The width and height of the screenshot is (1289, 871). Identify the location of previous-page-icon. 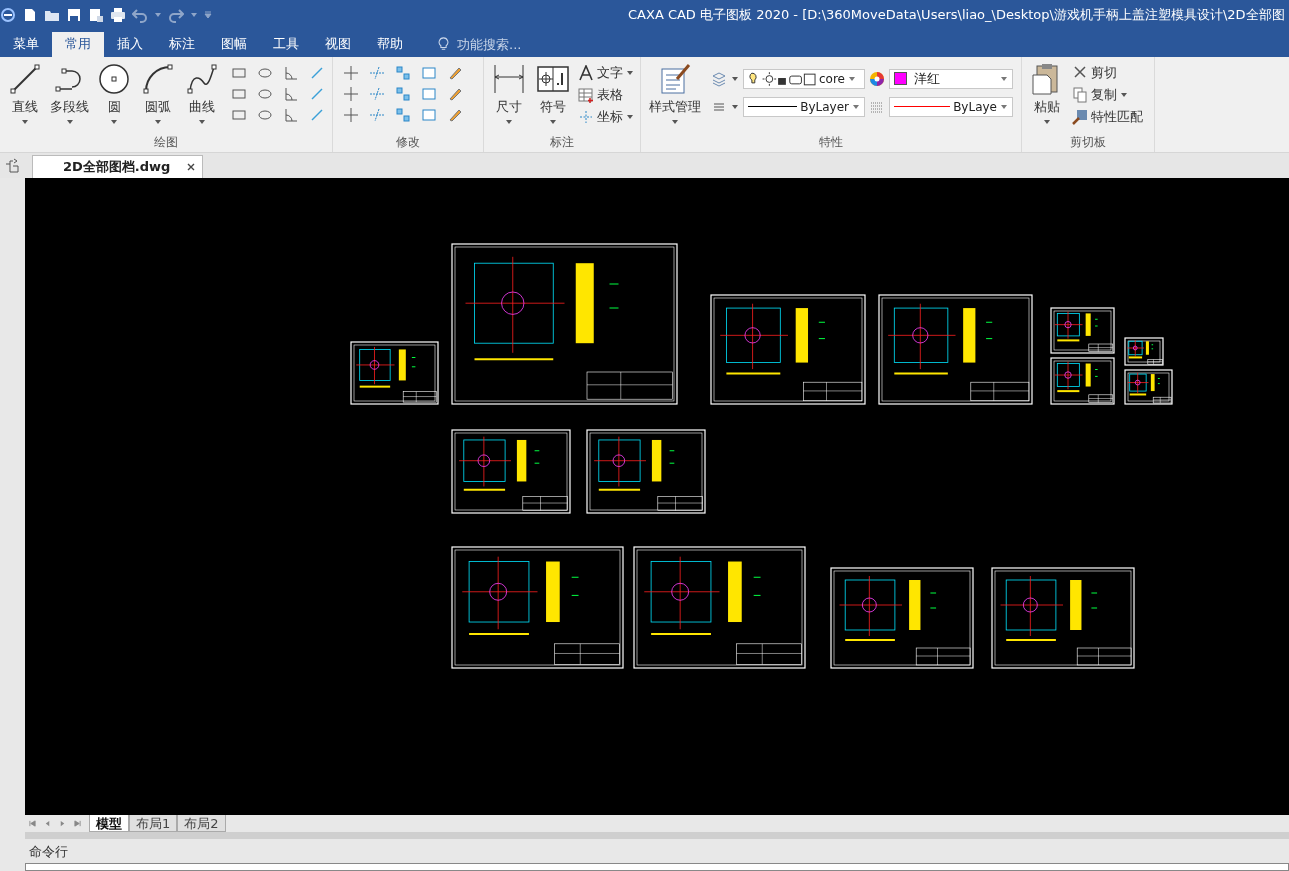
(47, 824).